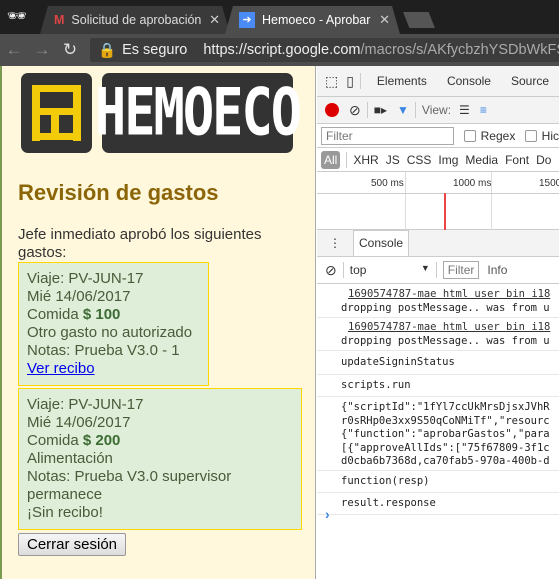 This screenshot has height=579, width=559. Describe the element at coordinates (70, 50) in the screenshot. I see `reload-icon: ↻` at that location.